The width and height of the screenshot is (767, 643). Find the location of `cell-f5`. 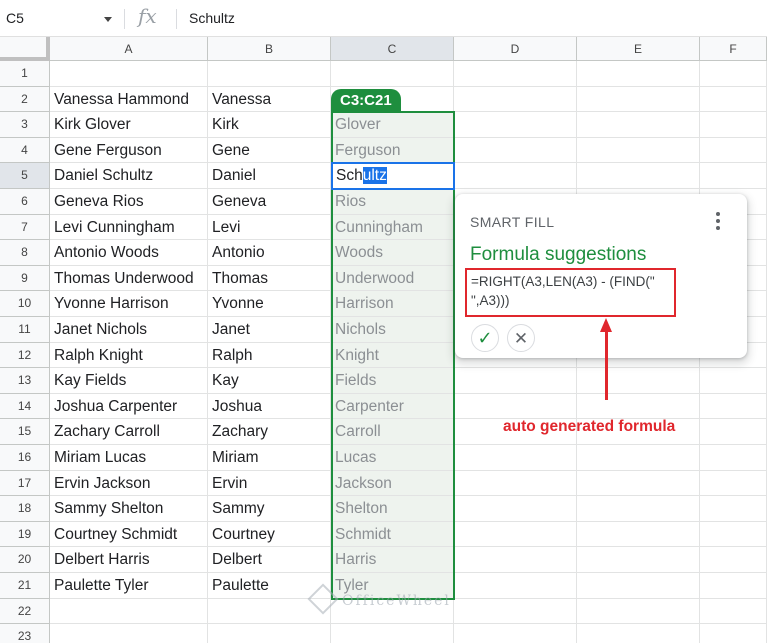

cell-f5 is located at coordinates (733, 176).